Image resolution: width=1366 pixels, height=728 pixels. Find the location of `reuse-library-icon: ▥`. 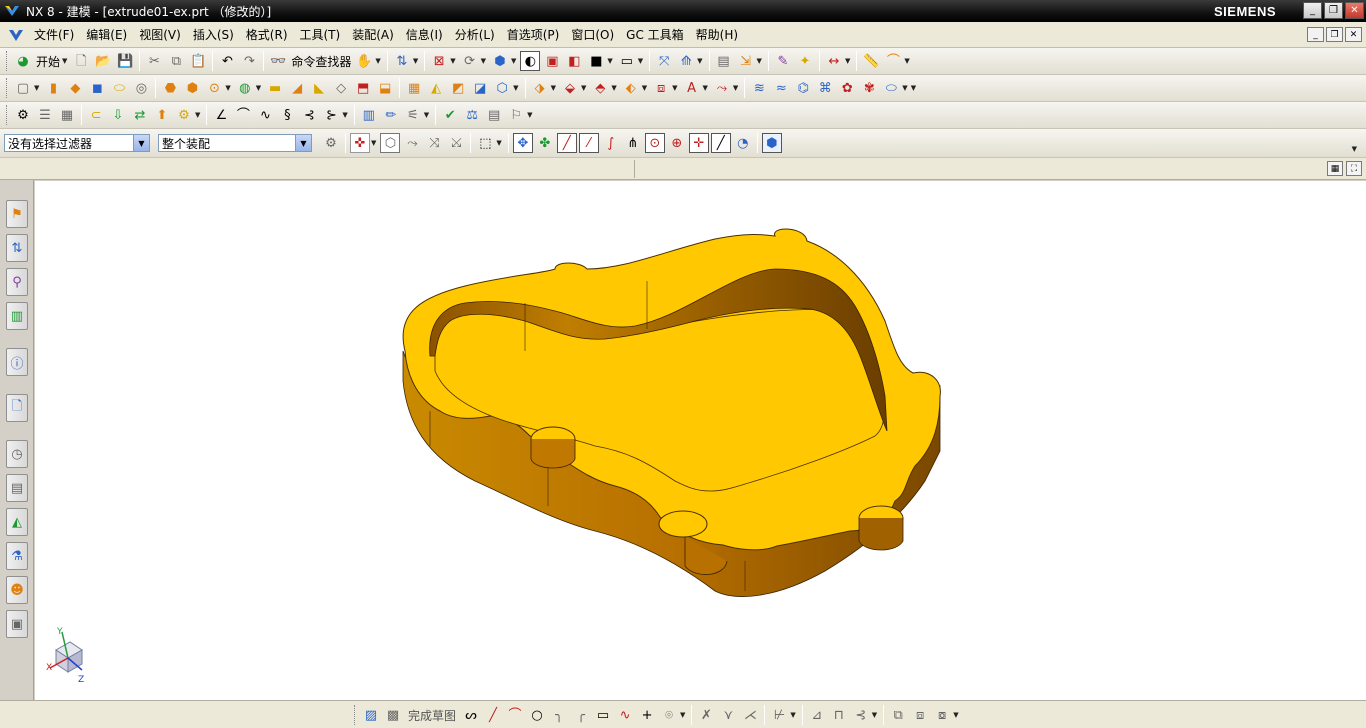

reuse-library-icon: ▥ is located at coordinates (17, 316).